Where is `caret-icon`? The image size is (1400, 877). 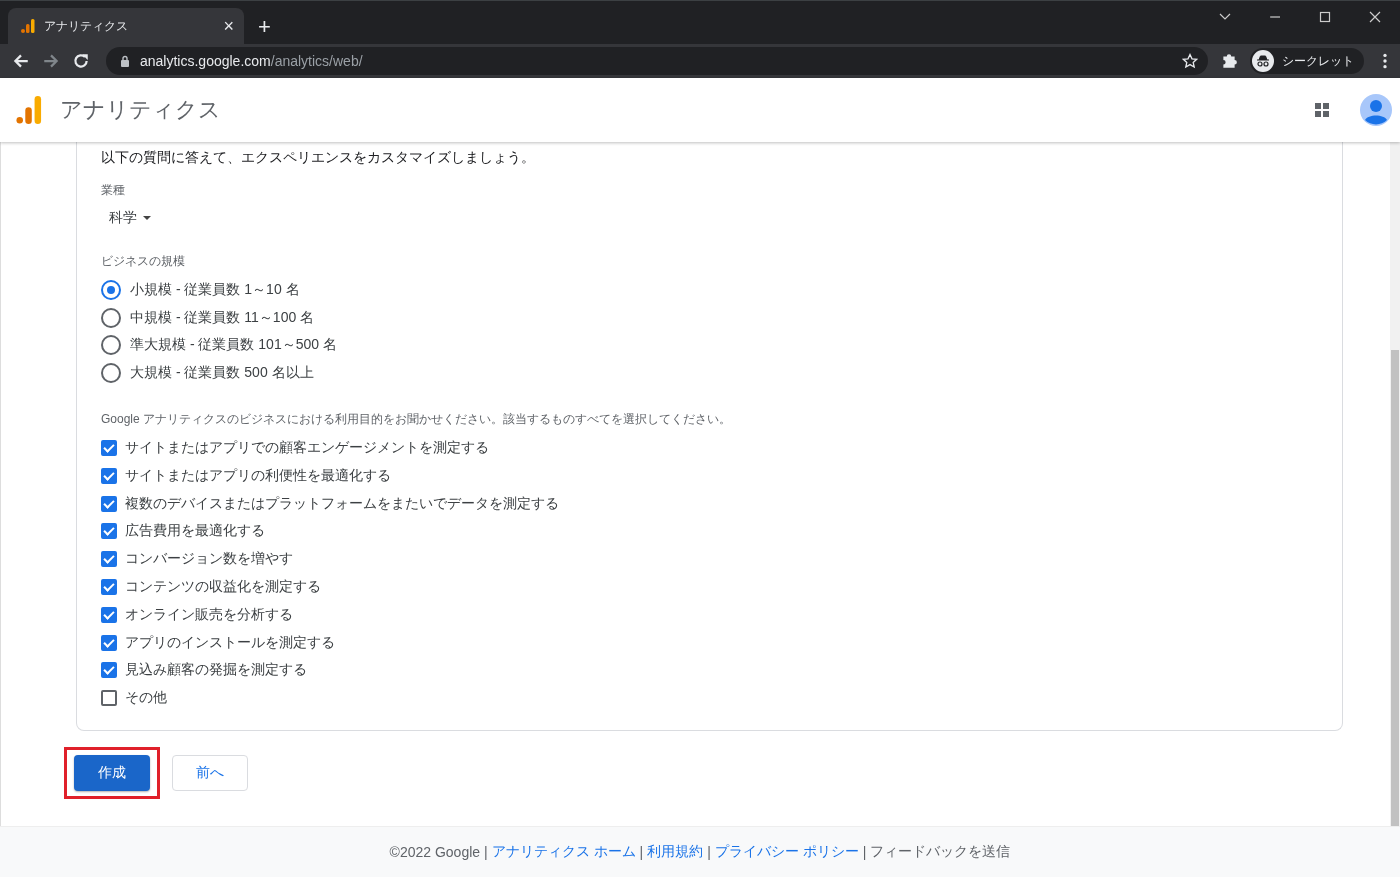
caret-icon is located at coordinates (147, 218).